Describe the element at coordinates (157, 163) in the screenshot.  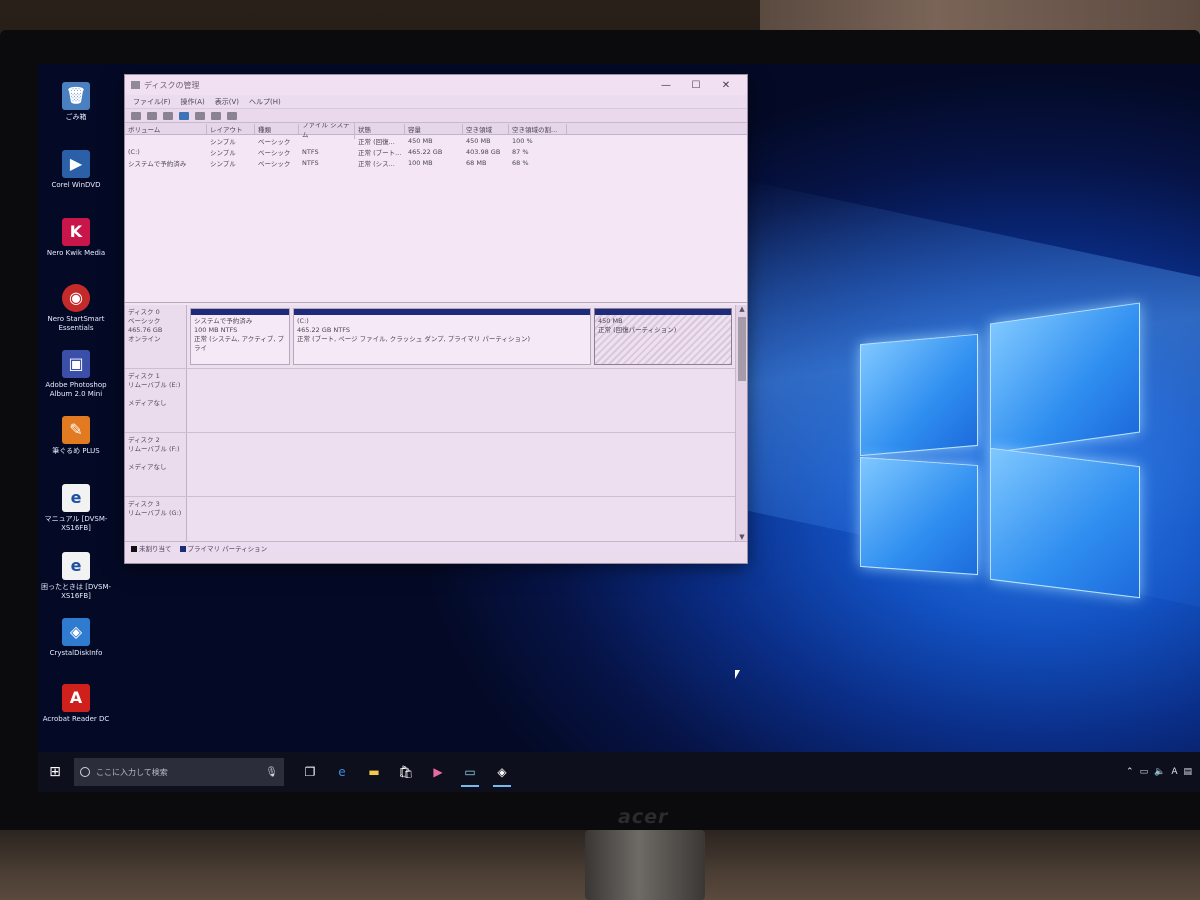
I see `volume-name: システムで予約済み` at that location.